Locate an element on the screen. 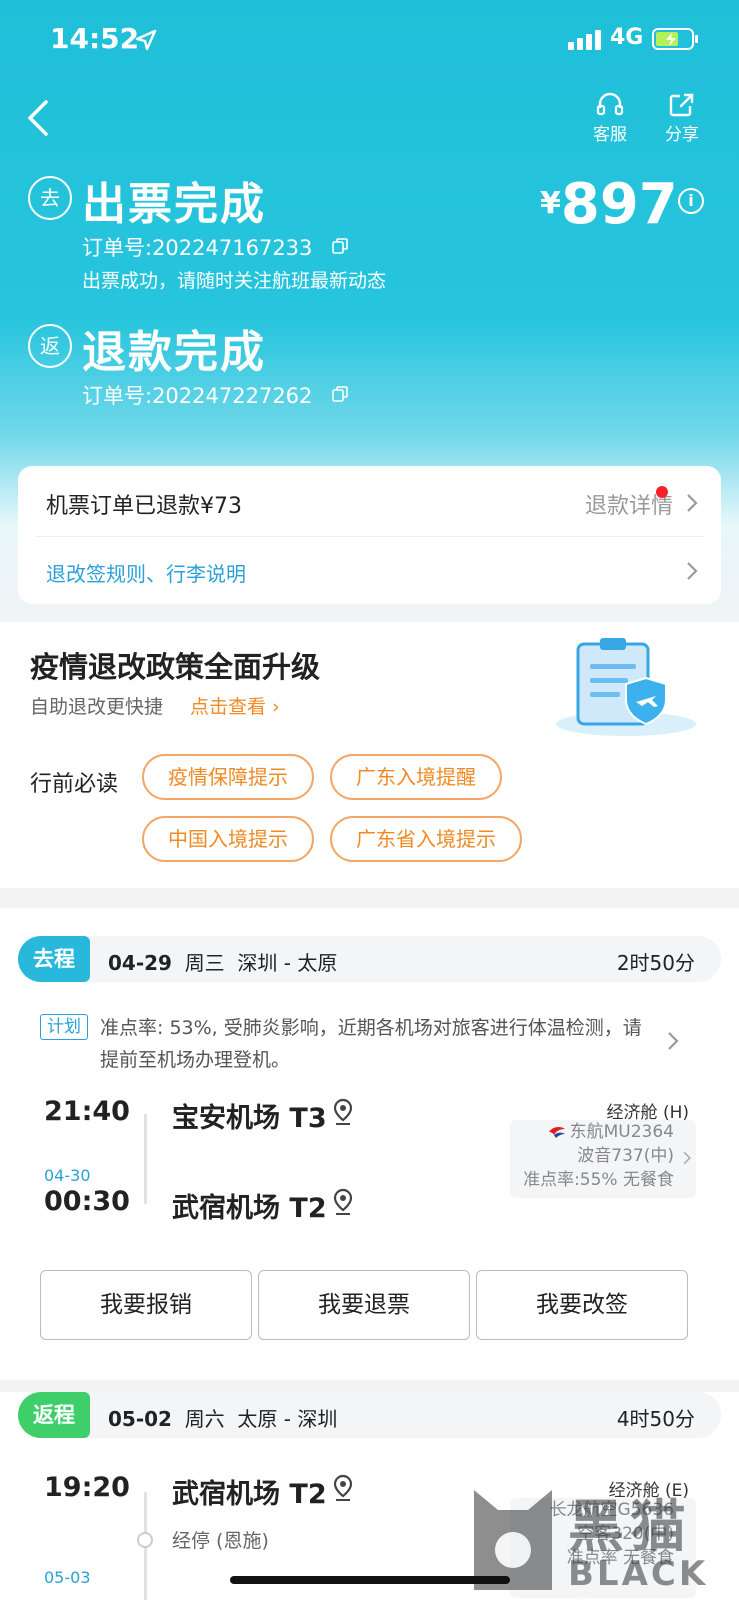 Image resolution: width=739 pixels, height=1600 pixels. return-title: 退款完成 is located at coordinates (174, 352).